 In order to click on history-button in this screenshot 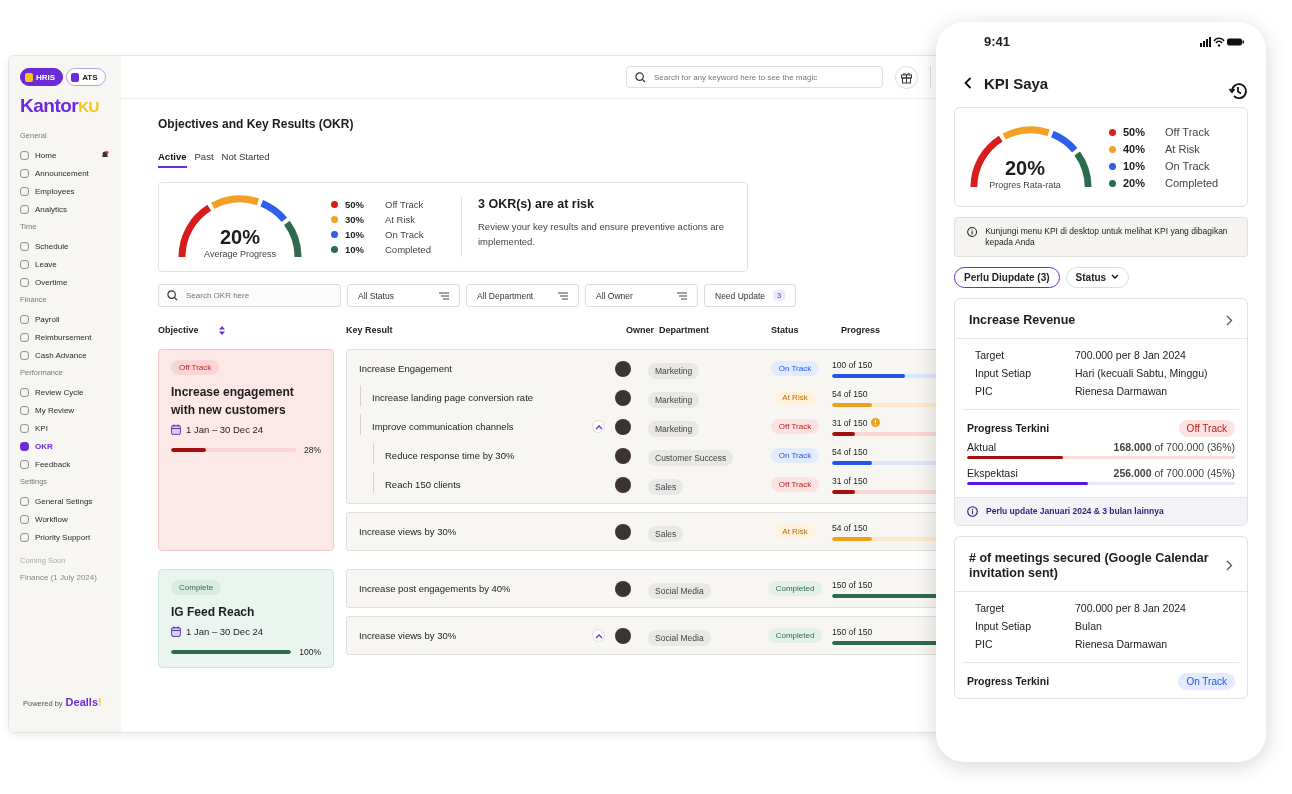, I will do `click(1238, 91)`.